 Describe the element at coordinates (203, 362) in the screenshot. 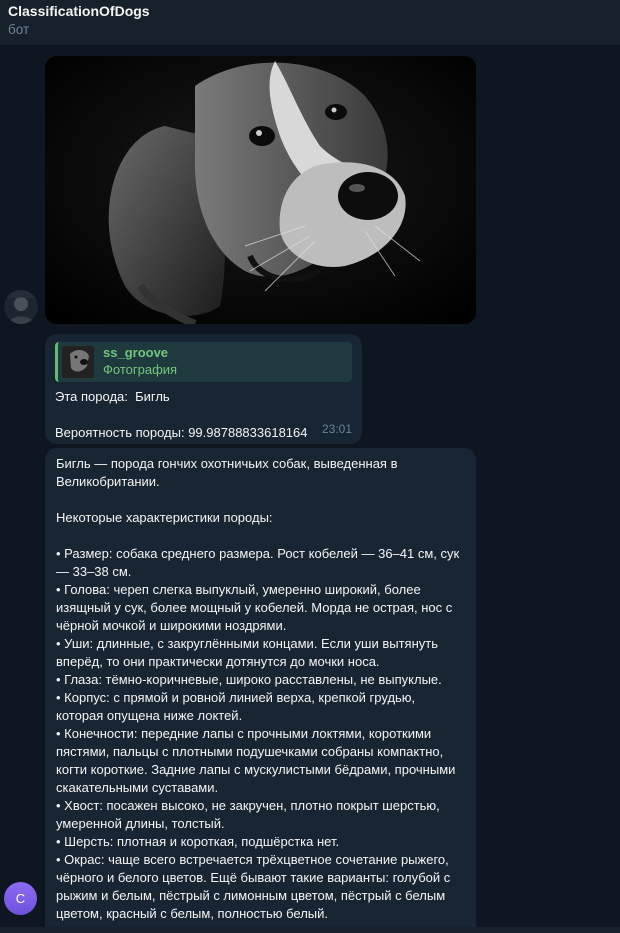

I see `reply-quote: ss_groove Фотография` at that location.